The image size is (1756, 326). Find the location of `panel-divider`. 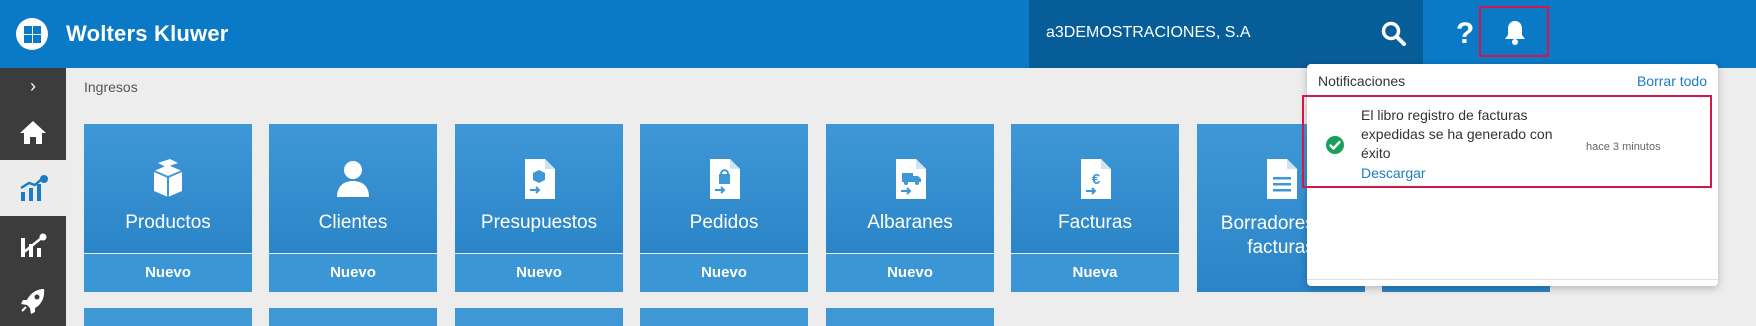

panel-divider is located at coordinates (1512, 279).